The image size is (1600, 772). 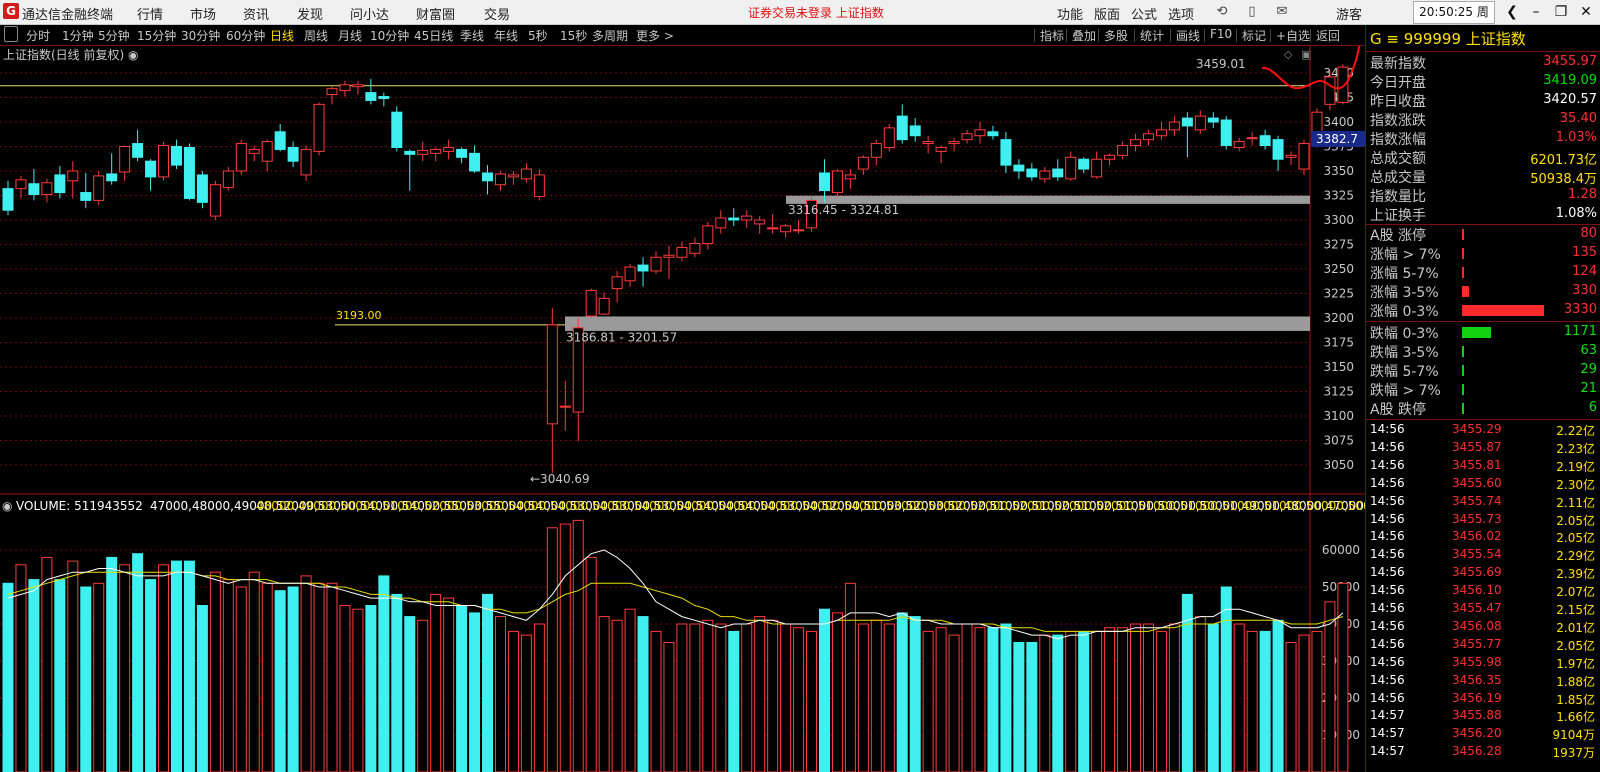 I want to click on refresh-icon: ⟲, so click(x=1222, y=12).